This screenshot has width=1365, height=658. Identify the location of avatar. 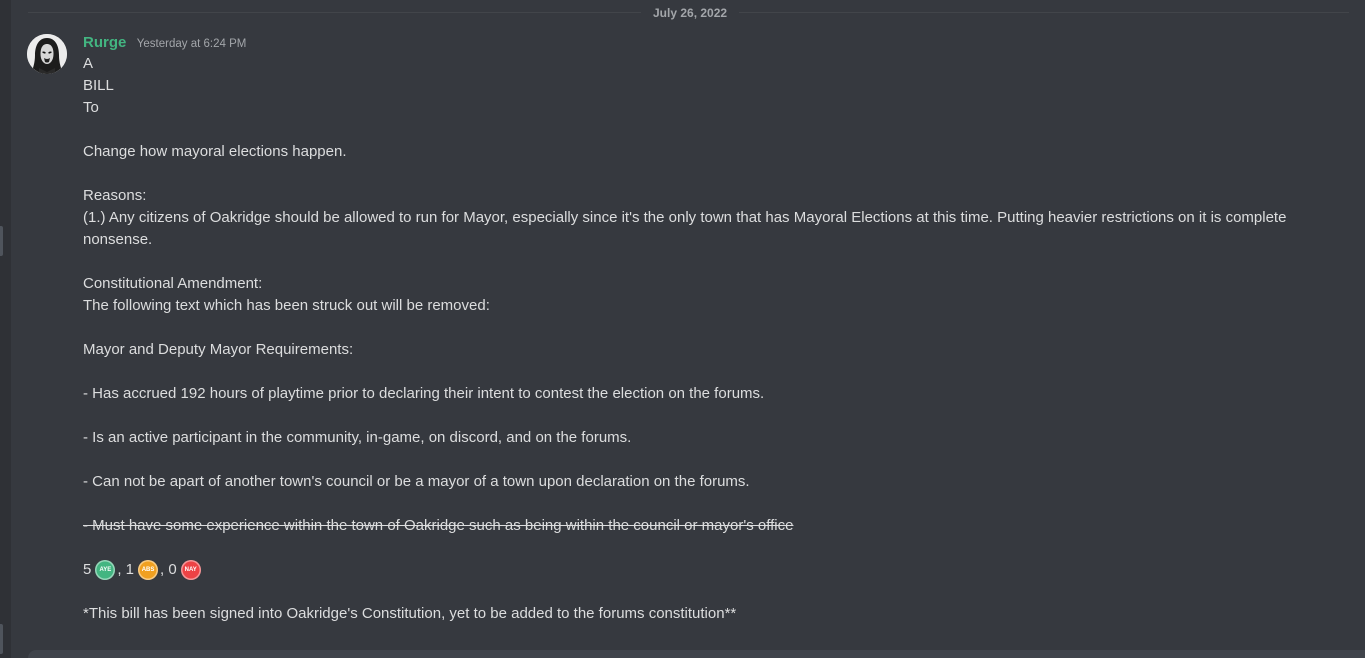
(47, 54).